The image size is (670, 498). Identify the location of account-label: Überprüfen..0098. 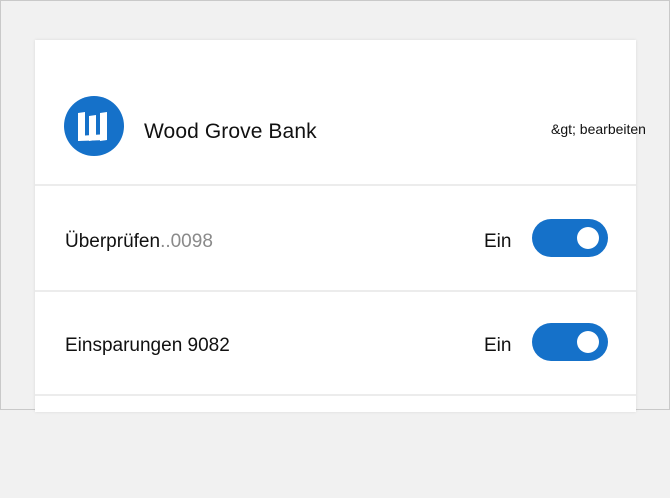
(139, 242).